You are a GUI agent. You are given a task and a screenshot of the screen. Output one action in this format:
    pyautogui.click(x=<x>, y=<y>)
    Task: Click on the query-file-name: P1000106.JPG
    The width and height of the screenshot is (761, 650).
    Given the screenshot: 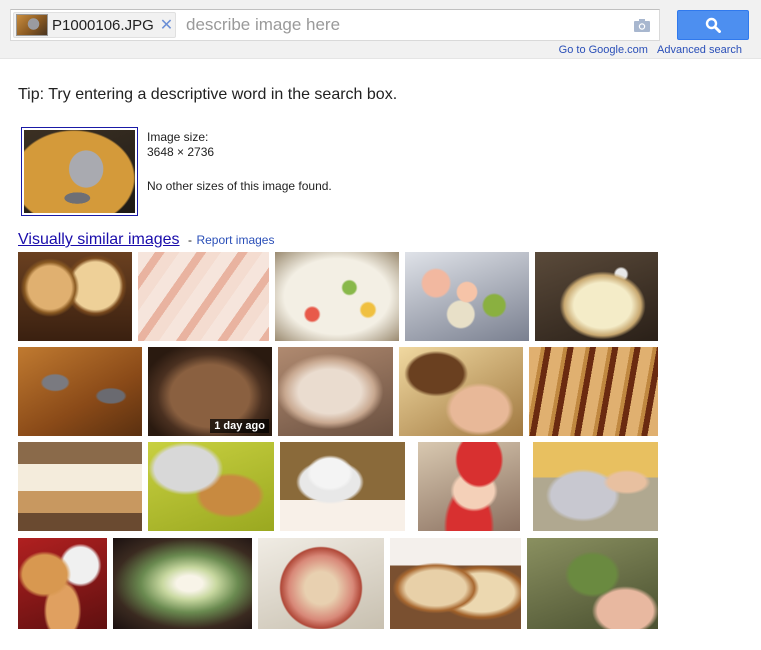 What is the action you would take?
    pyautogui.click(x=103, y=25)
    